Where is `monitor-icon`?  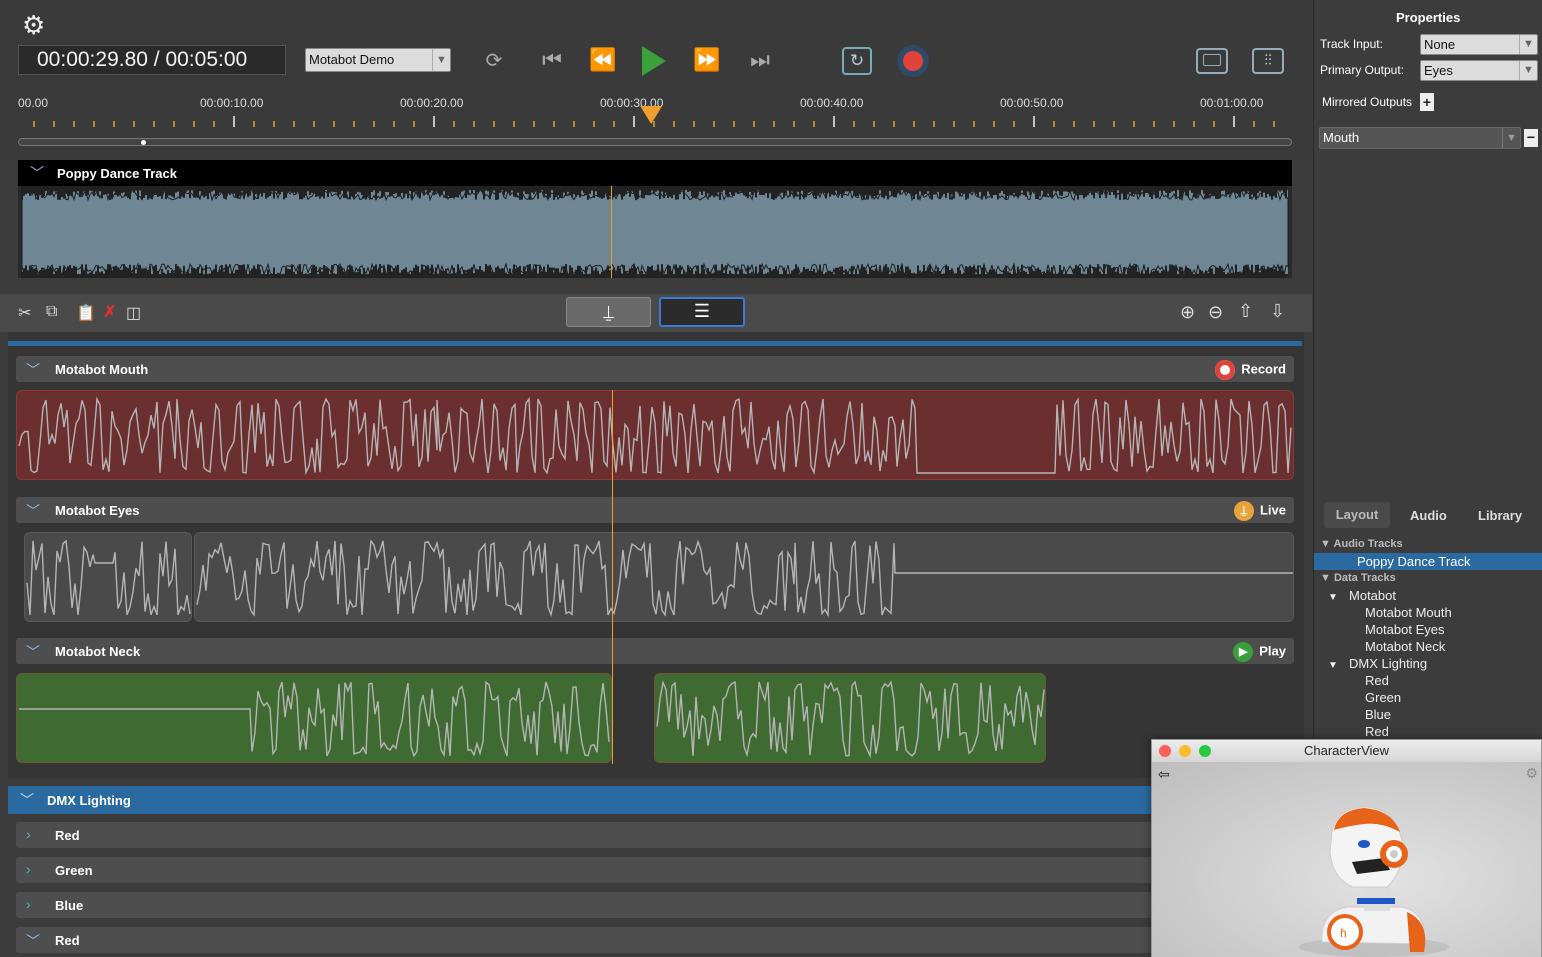
monitor-icon is located at coordinates (1212, 61).